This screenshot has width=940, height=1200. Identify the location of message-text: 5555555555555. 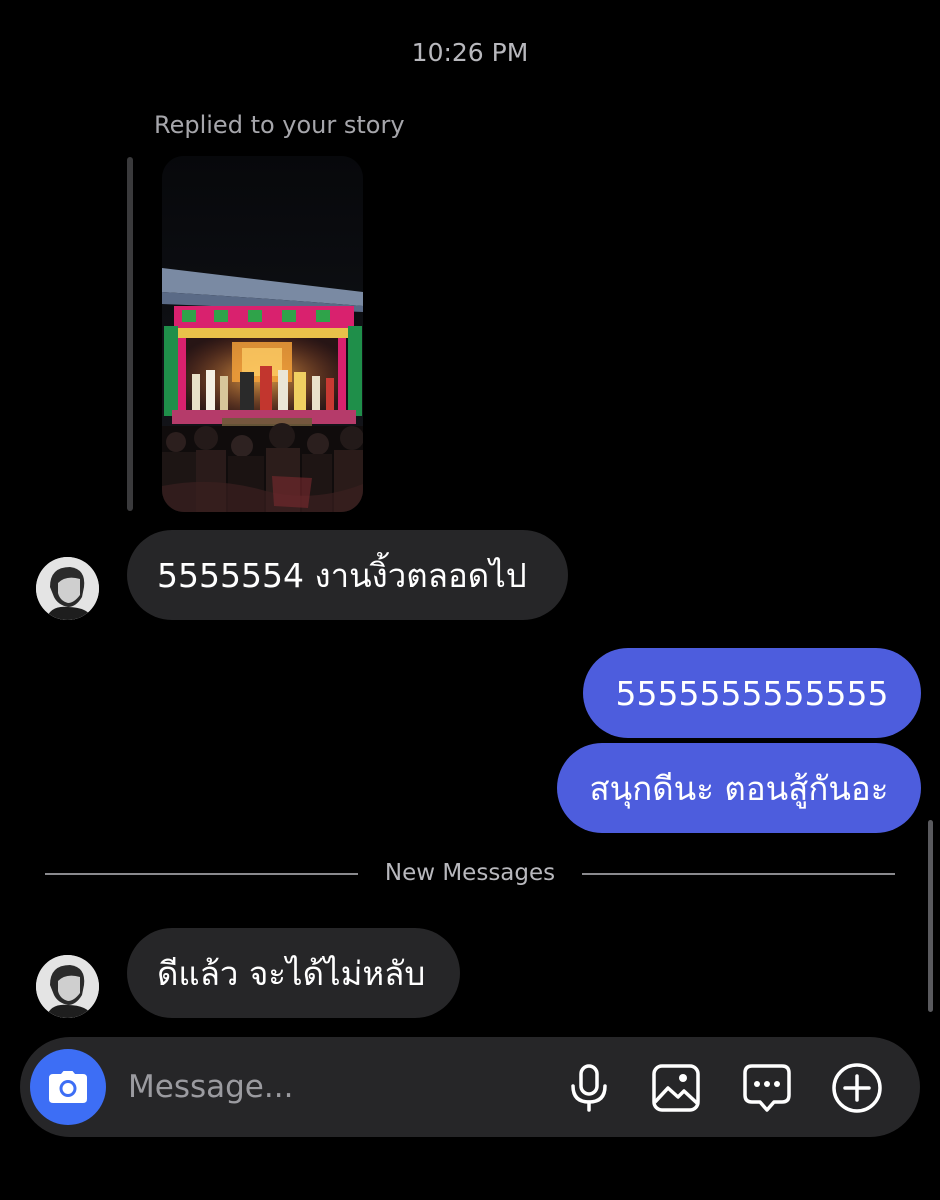
(752, 693).